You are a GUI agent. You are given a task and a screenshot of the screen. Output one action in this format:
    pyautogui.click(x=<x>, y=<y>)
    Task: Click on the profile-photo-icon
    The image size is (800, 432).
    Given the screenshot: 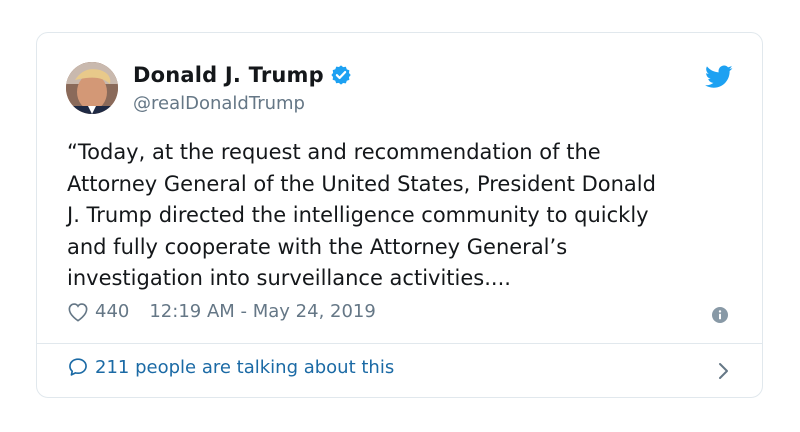 What is the action you would take?
    pyautogui.click(x=92, y=88)
    